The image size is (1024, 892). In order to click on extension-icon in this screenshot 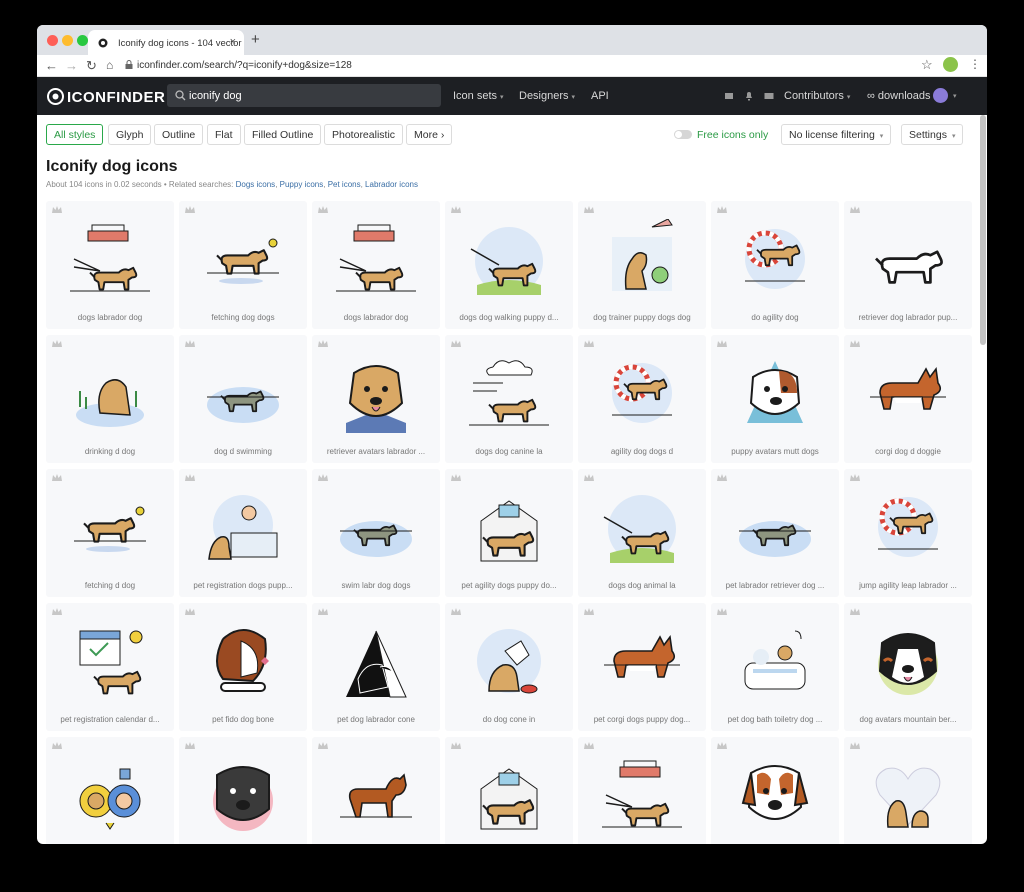, I will do `click(950, 64)`.